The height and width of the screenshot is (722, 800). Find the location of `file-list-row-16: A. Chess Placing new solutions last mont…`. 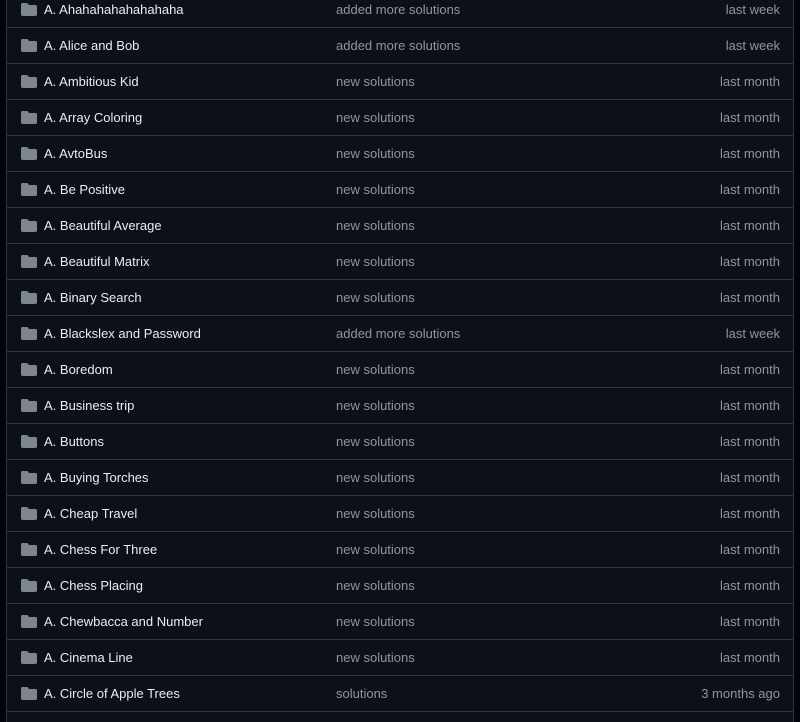

file-list-row-16: A. Chess Placing new solutions last mont… is located at coordinates (400, 586).